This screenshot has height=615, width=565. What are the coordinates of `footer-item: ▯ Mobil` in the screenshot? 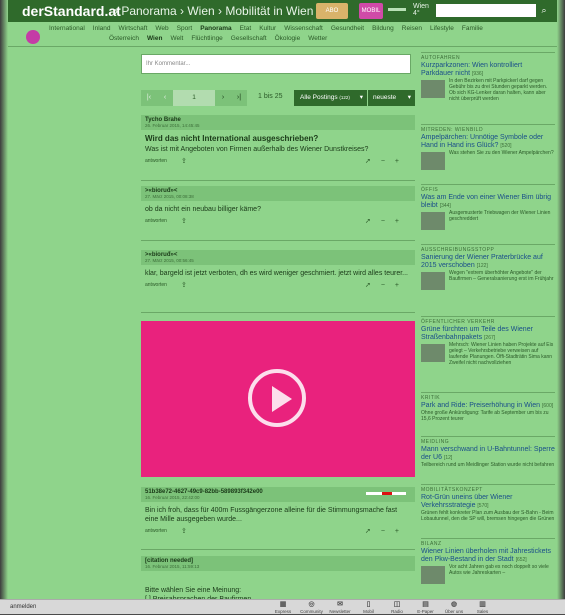 It's located at (369, 607).